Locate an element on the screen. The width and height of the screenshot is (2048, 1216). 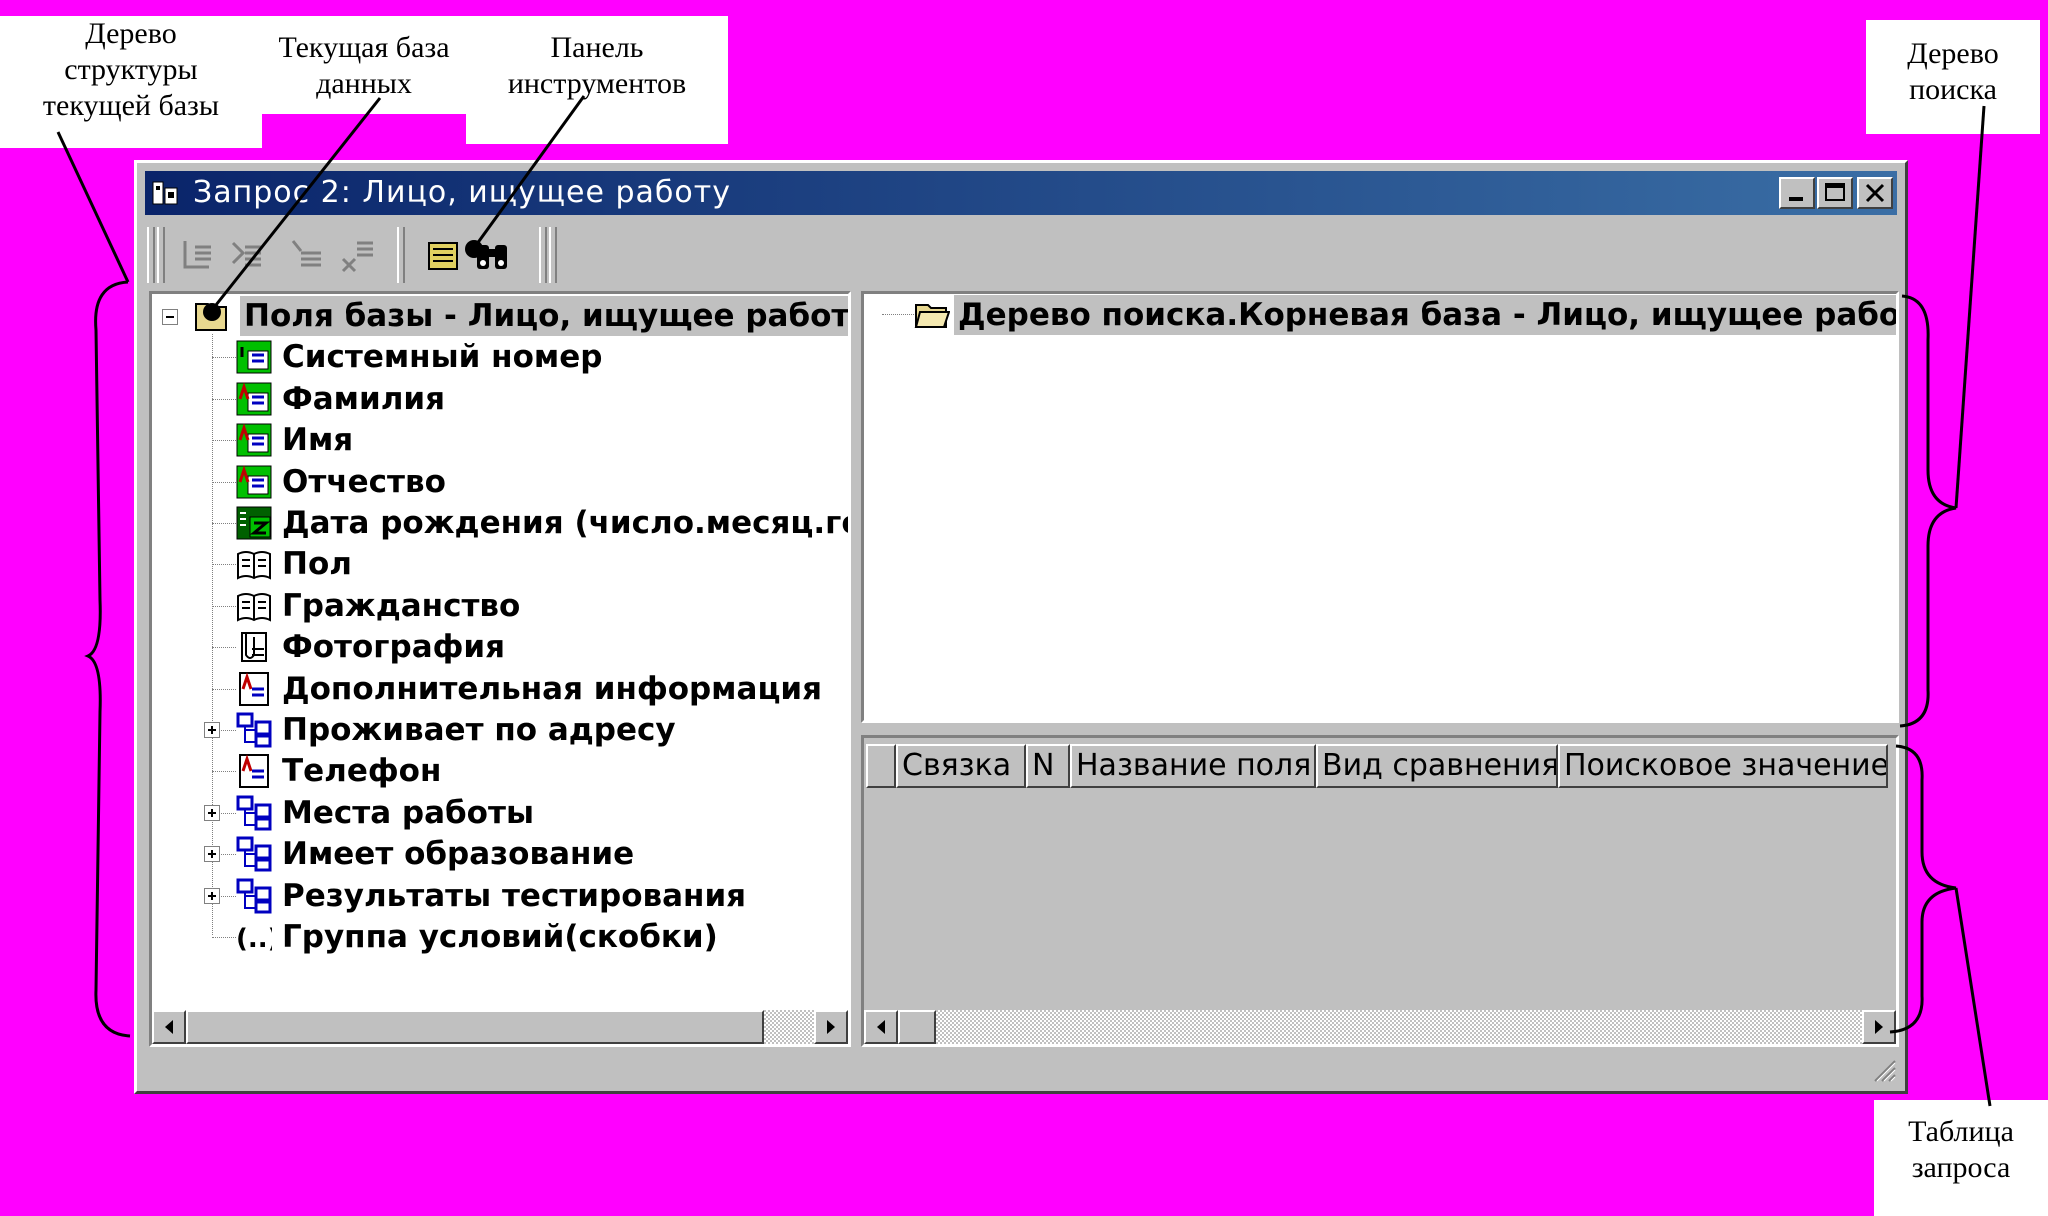
left-horizontal-scrollbar is located at coordinates (500, 1027).